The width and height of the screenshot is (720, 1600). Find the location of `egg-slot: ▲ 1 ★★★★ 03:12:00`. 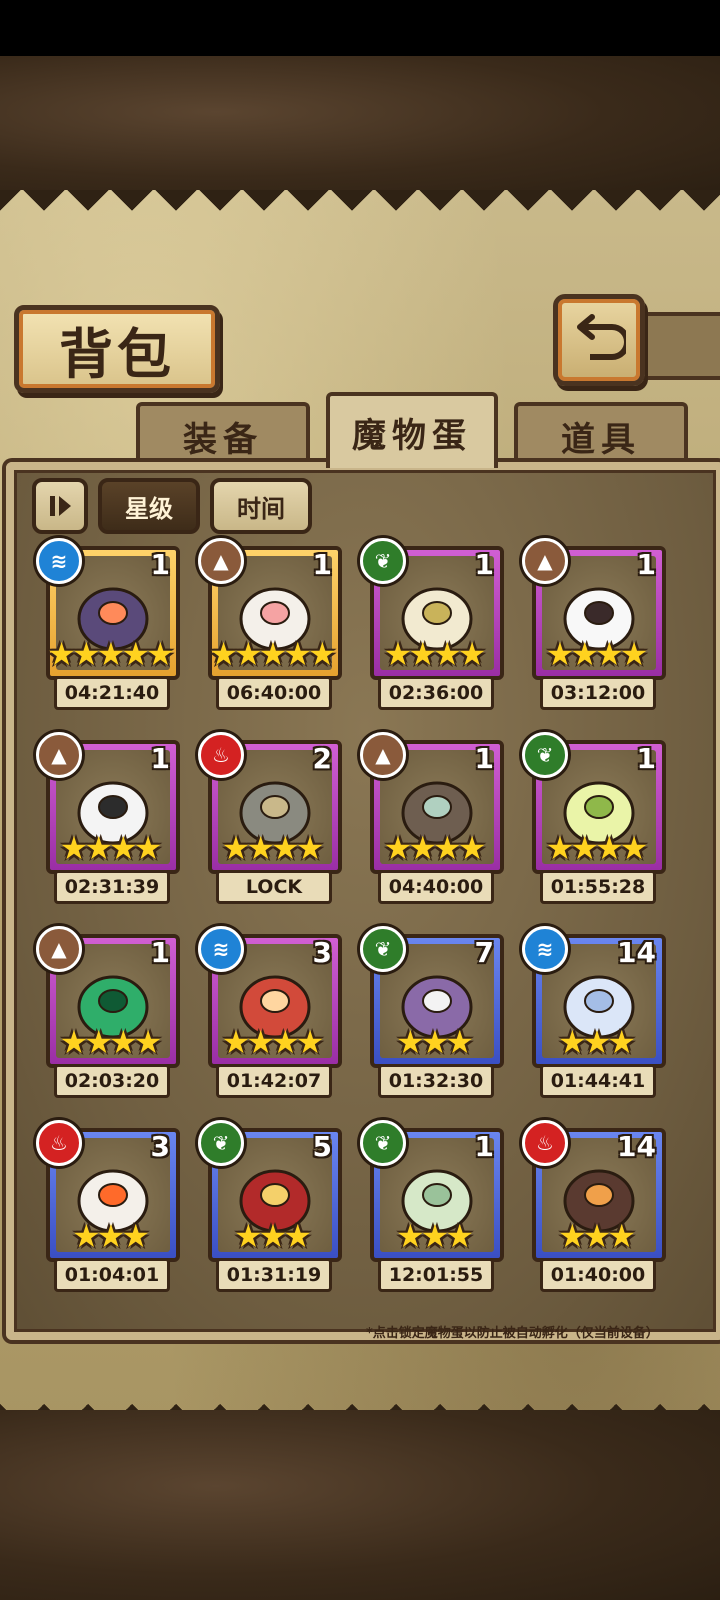

egg-slot: ▲ 1 ★★★★ 03:12:00 is located at coordinates (595, 624).